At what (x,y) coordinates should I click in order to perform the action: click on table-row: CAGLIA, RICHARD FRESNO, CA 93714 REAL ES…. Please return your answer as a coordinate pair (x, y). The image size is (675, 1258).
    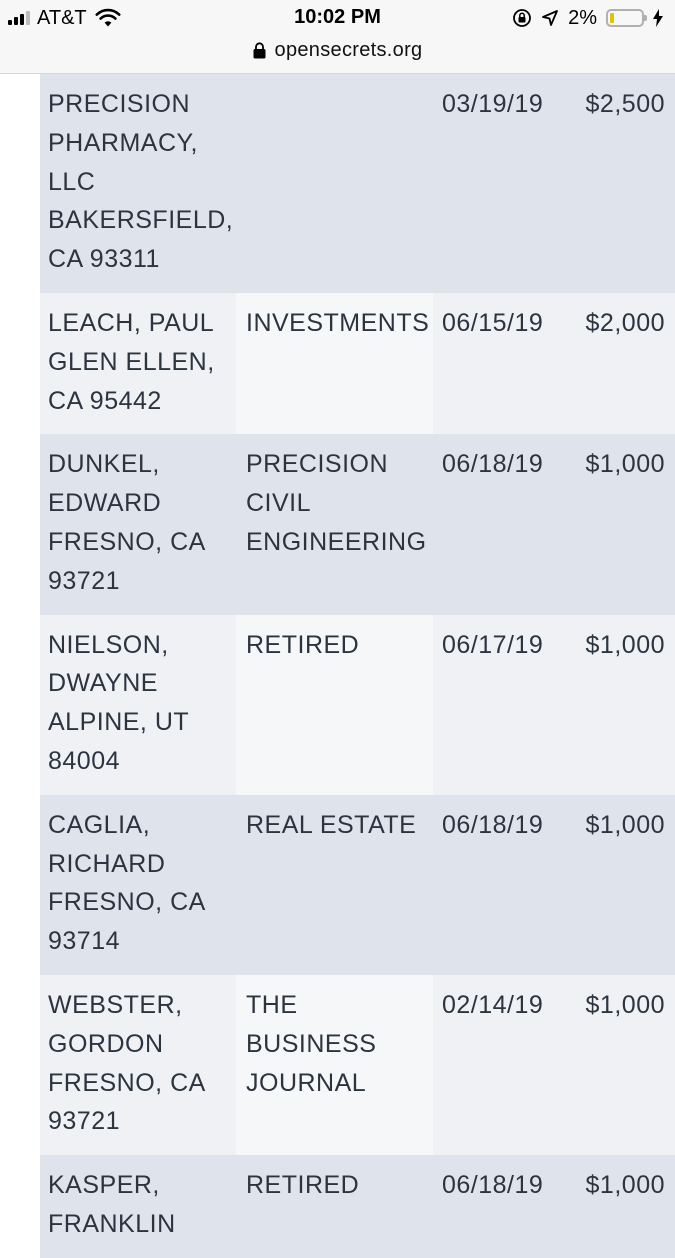
    Looking at the image, I should click on (357, 884).